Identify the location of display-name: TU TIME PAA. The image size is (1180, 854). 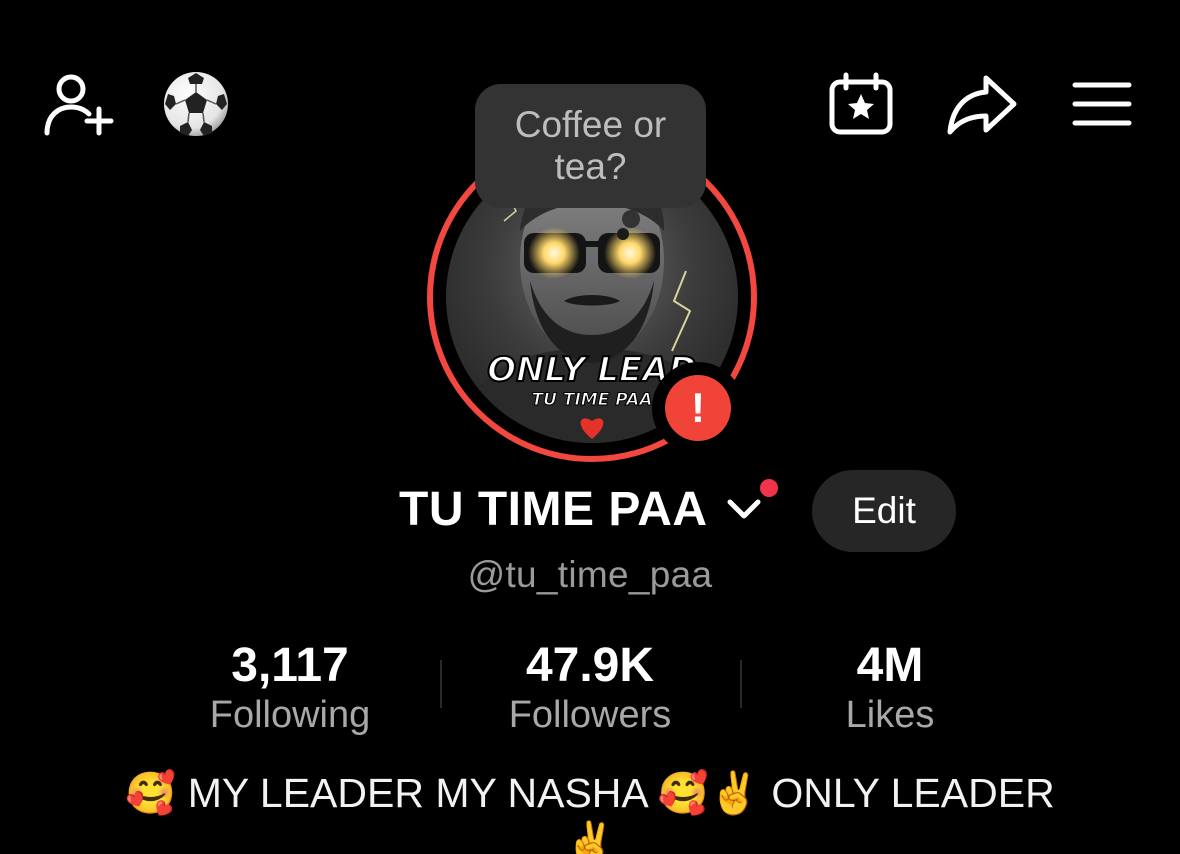
(553, 509).